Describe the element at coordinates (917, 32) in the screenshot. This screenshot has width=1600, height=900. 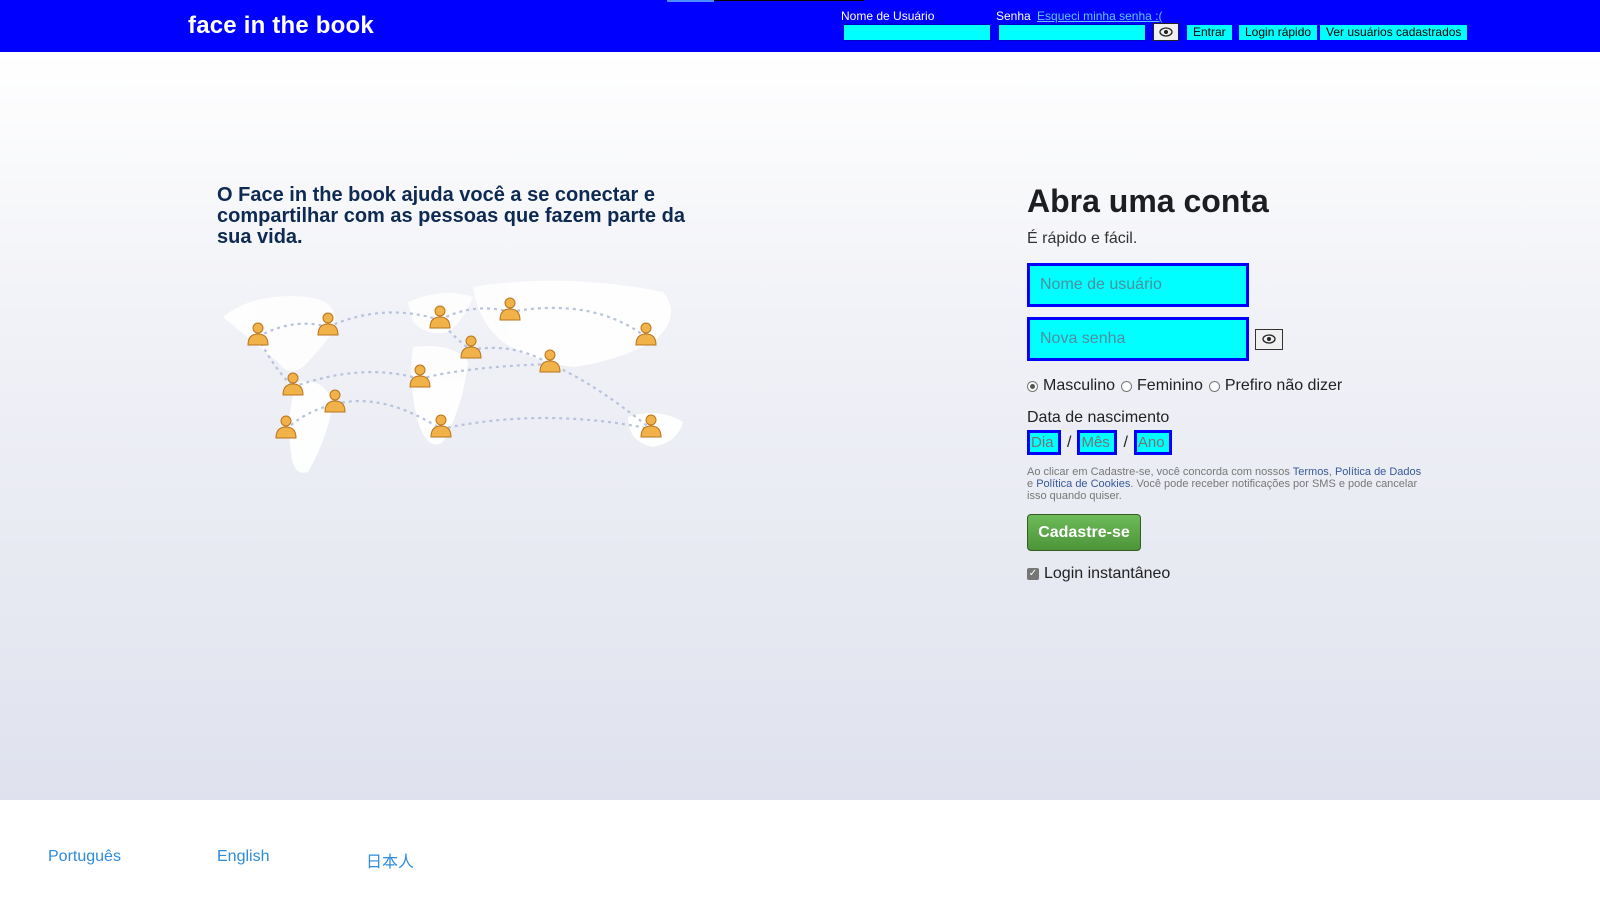
I see `login-username-input` at that location.